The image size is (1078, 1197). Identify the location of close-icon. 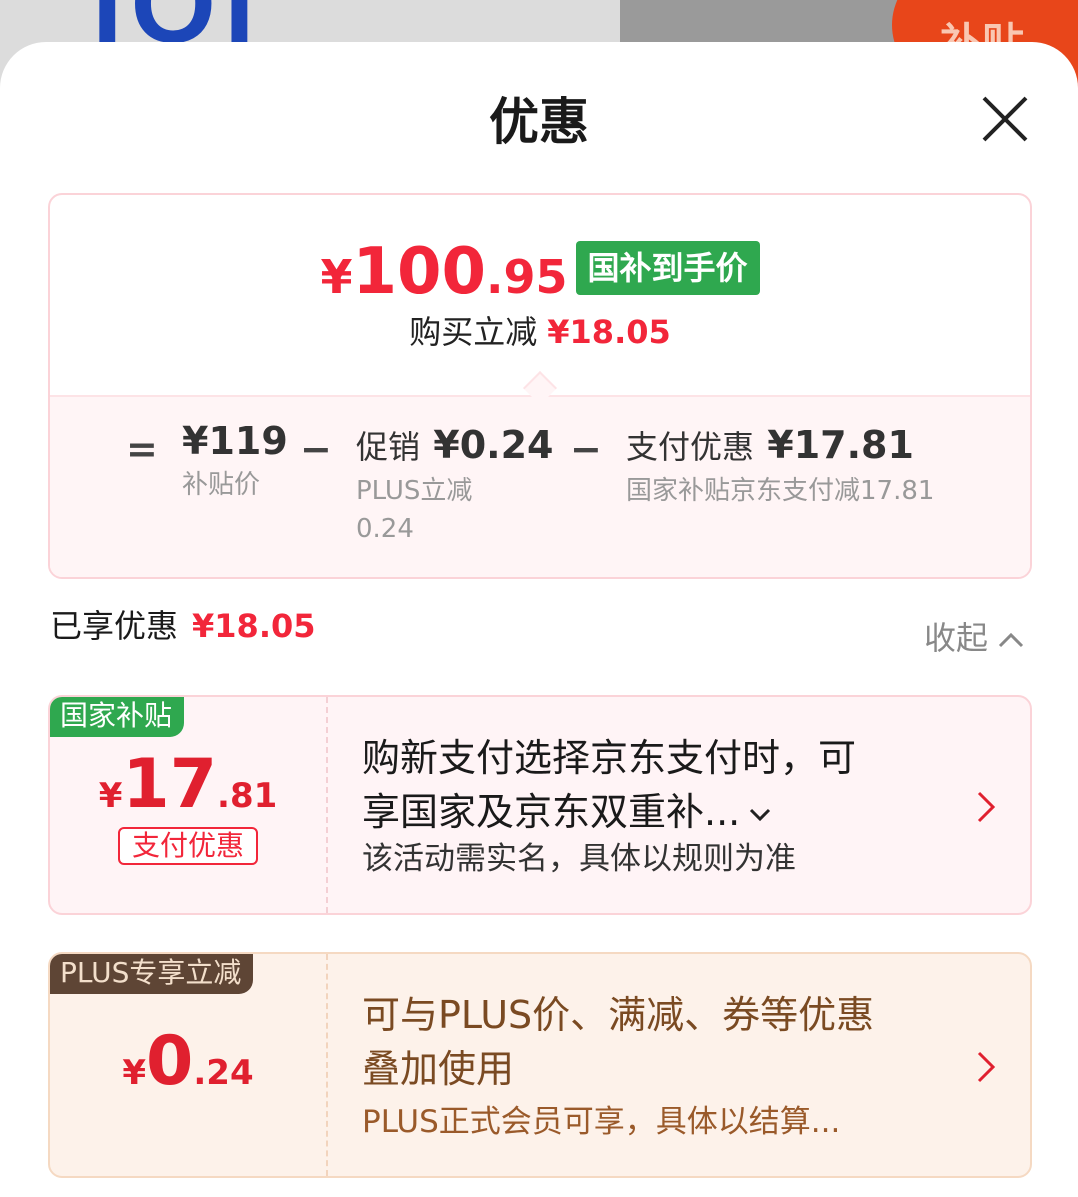
(1005, 119).